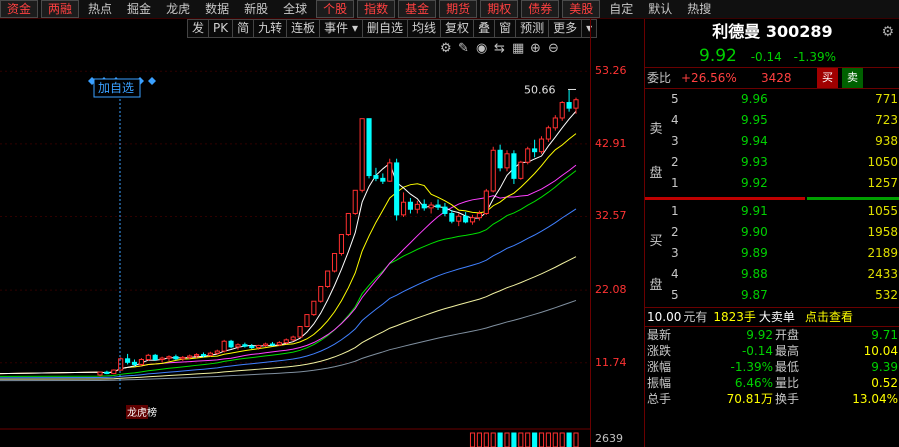  What do you see at coordinates (675, 183) in the screenshot?
I see `level: 1` at bounding box center [675, 183].